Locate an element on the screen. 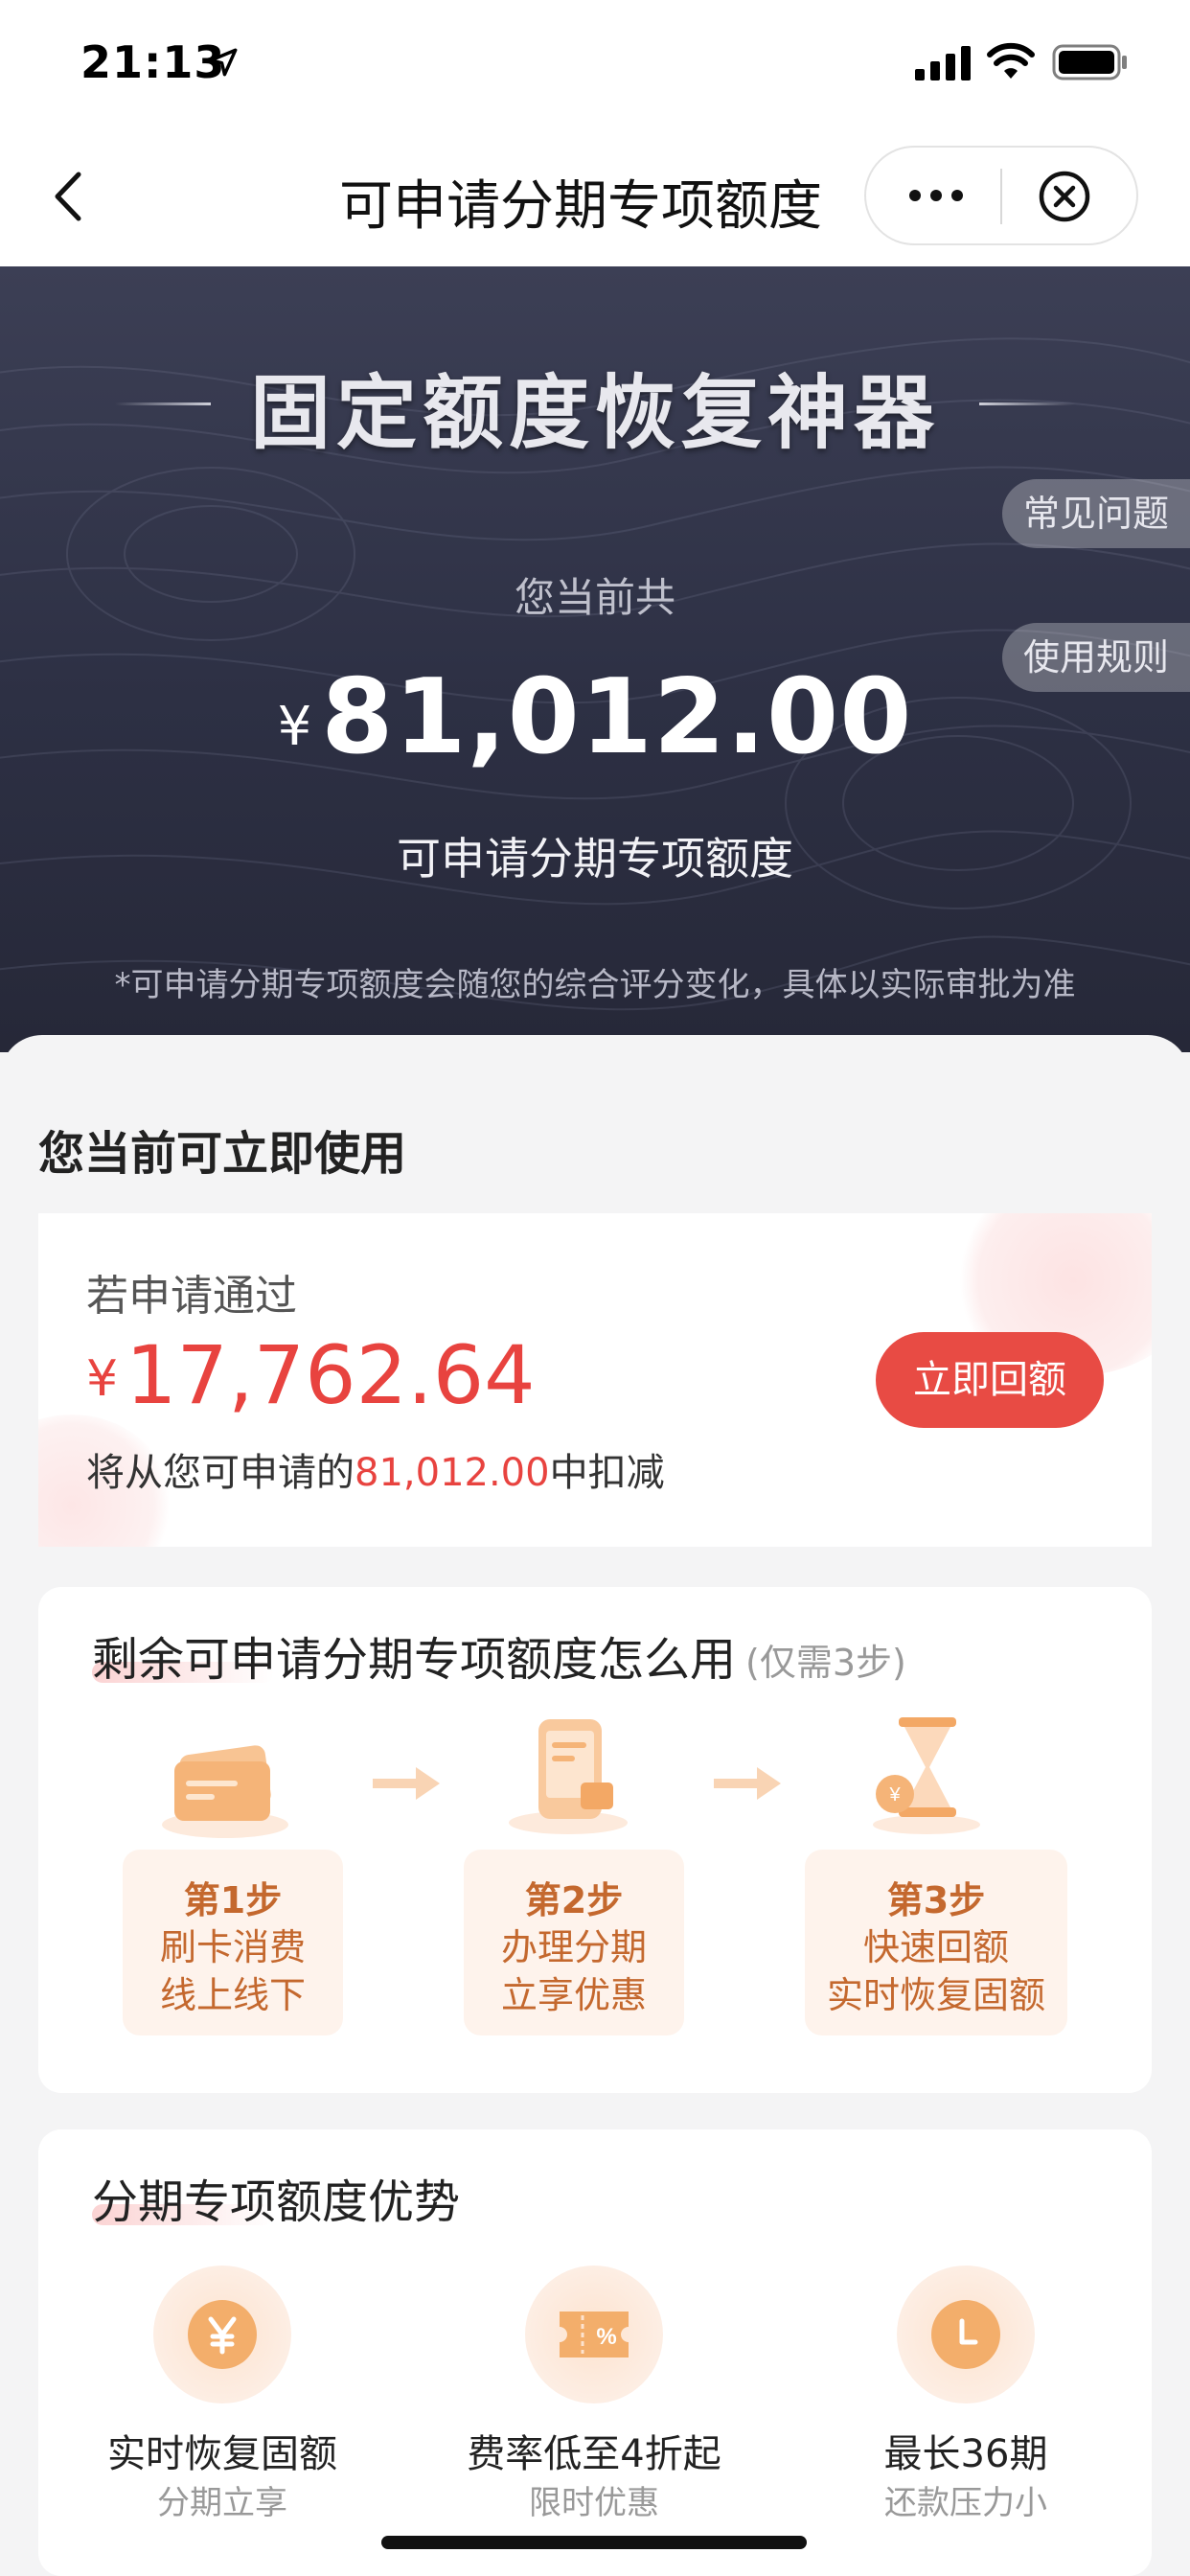 The height and width of the screenshot is (2576, 1190). howto-title: 剩余可申请分期专项额度怎么用 (仅需3步) is located at coordinates (499, 1655).